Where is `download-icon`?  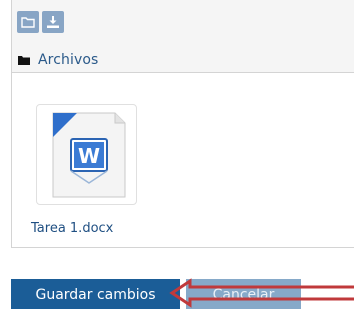 download-icon is located at coordinates (53, 22).